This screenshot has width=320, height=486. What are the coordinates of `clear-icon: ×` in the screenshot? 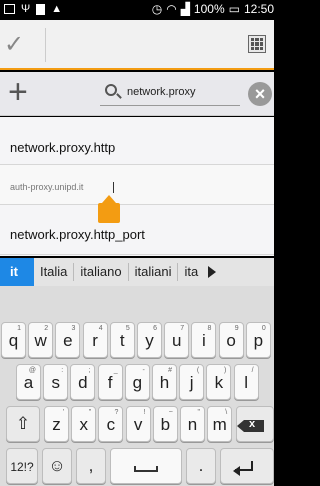 It's located at (260, 94).